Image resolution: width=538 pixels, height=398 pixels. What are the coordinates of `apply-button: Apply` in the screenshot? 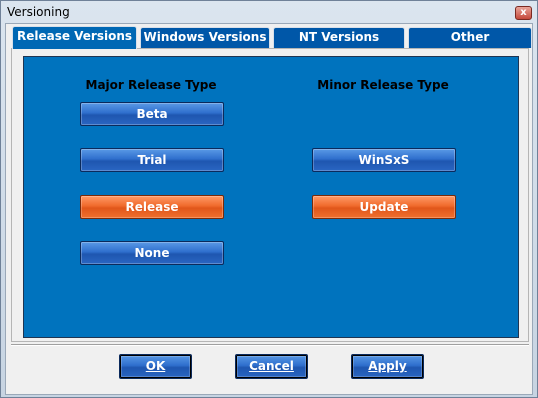 It's located at (387, 366).